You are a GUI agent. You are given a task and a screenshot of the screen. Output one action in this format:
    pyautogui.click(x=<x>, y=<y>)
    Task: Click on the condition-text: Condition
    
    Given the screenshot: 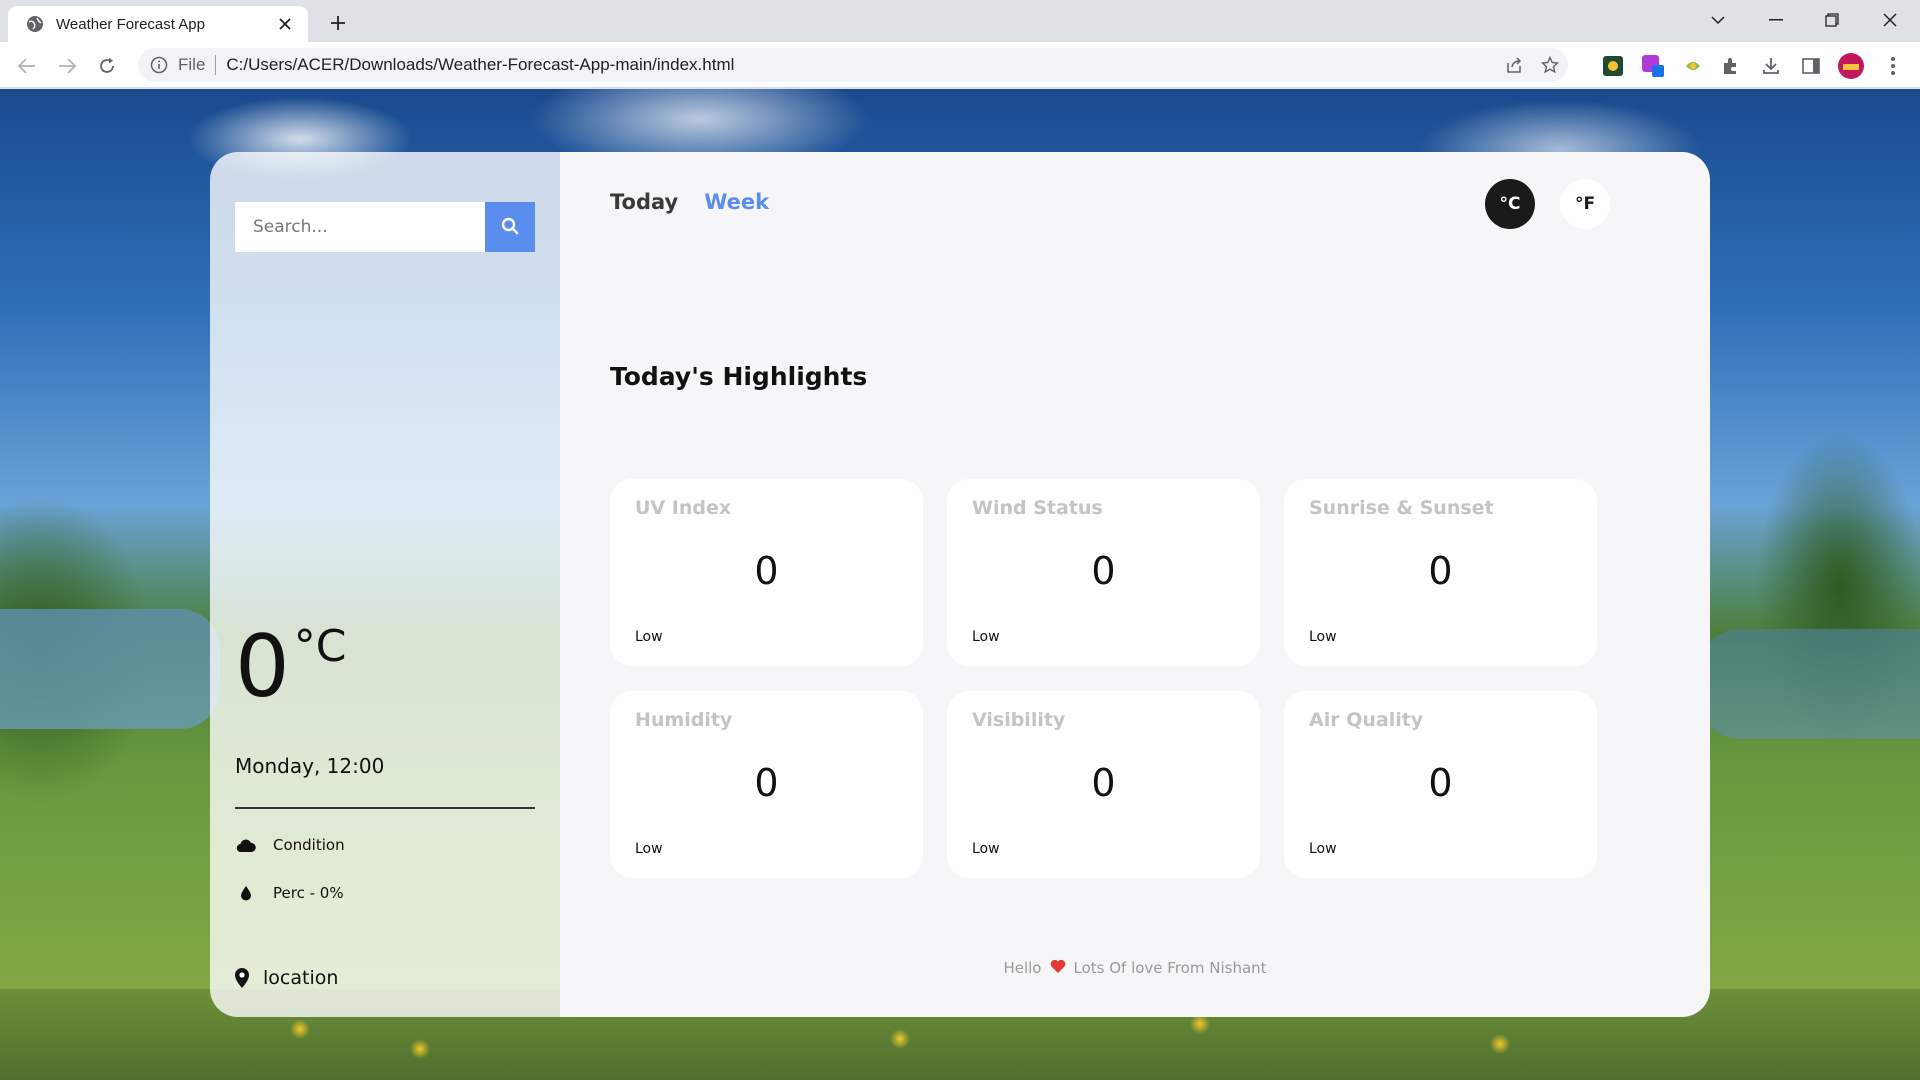 What is the action you would take?
    pyautogui.click(x=309, y=845)
    